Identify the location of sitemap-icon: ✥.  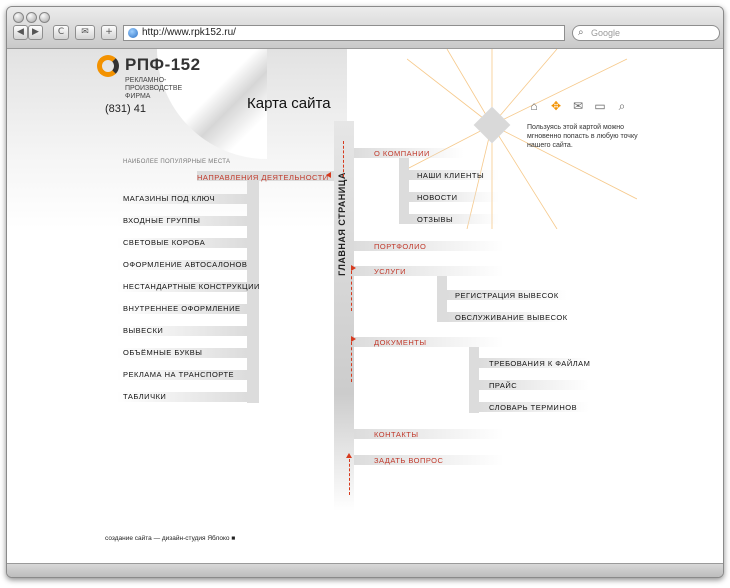
(556, 106).